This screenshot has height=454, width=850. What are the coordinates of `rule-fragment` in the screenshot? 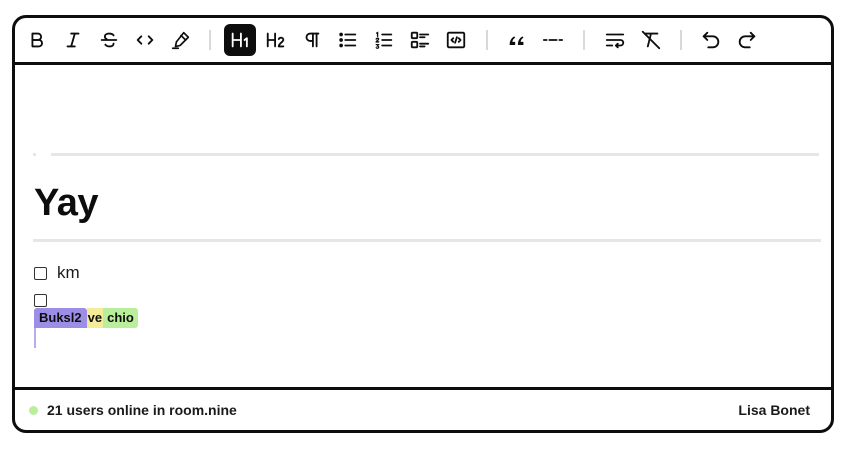 It's located at (34, 154).